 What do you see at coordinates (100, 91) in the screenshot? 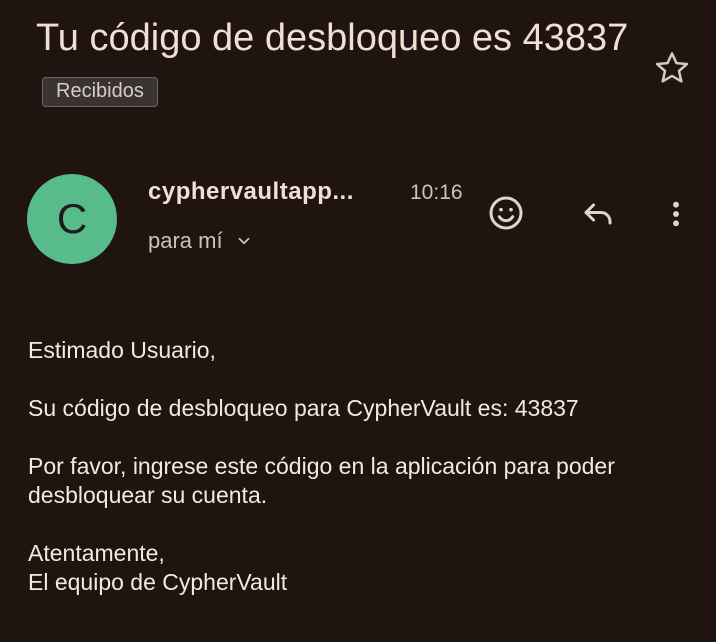
I see `inbox-label-chip: Recibidos` at bounding box center [100, 91].